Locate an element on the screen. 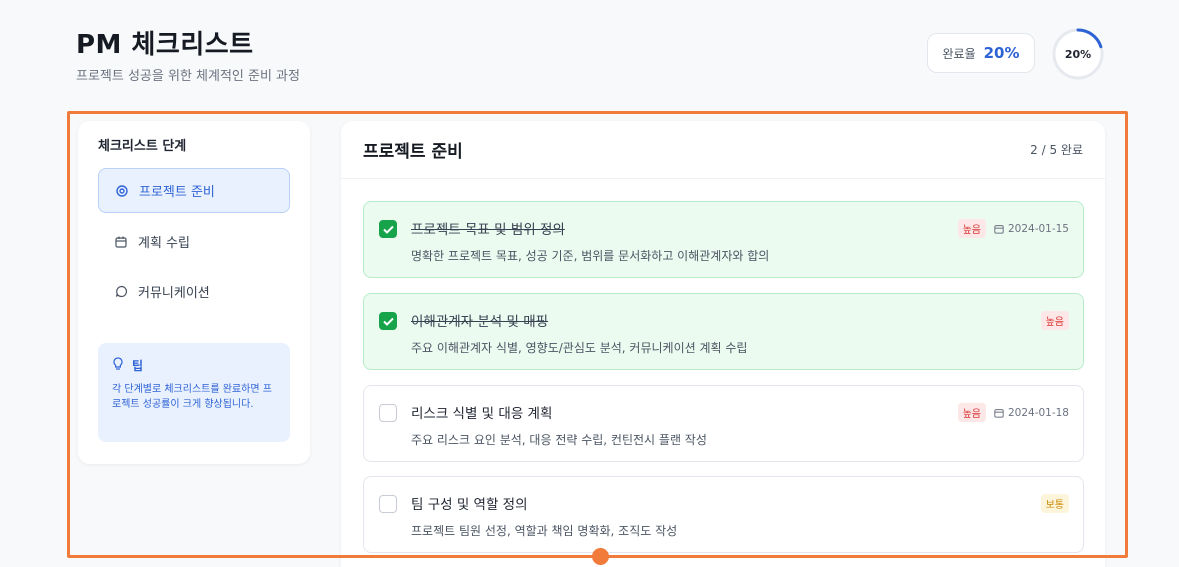  sidebar-item-label: 커뮤니케이션 is located at coordinates (174, 293).